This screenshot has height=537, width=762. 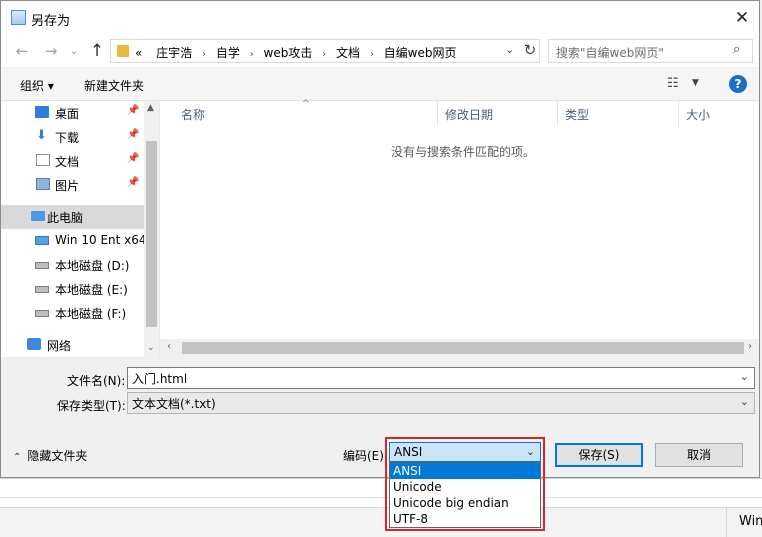 I want to click on filetype-row: 保存类型(T): 文本文档(*.txt) ⌄, so click(x=380, y=404).